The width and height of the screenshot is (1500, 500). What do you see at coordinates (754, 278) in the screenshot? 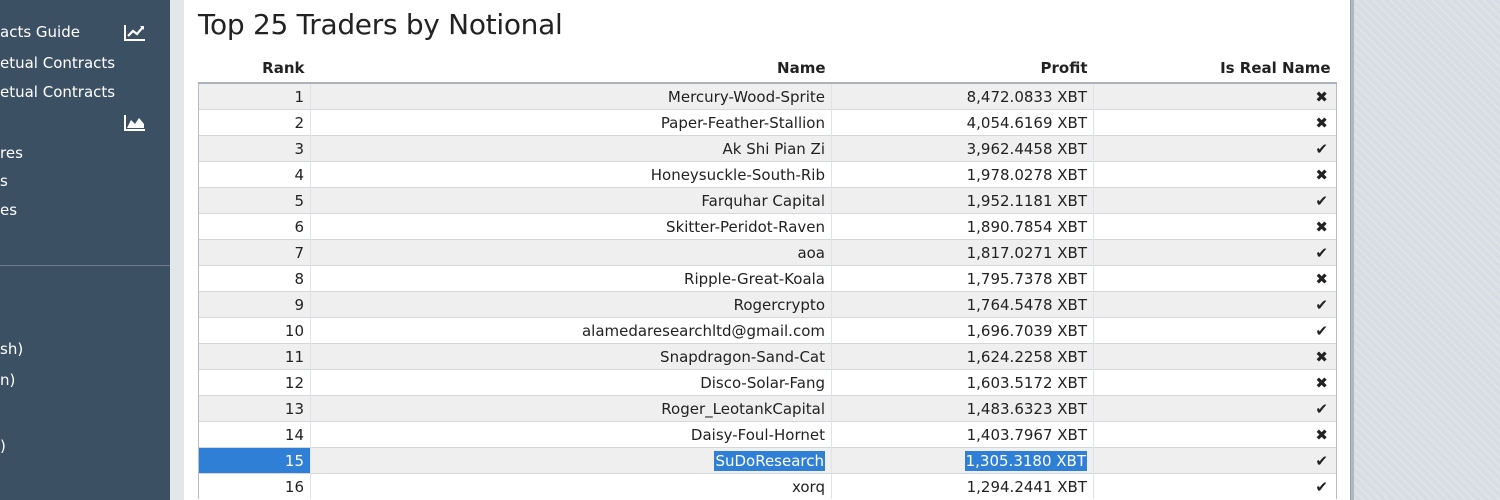
I see `cell-name-text: Ripple-Great-Koala` at bounding box center [754, 278].